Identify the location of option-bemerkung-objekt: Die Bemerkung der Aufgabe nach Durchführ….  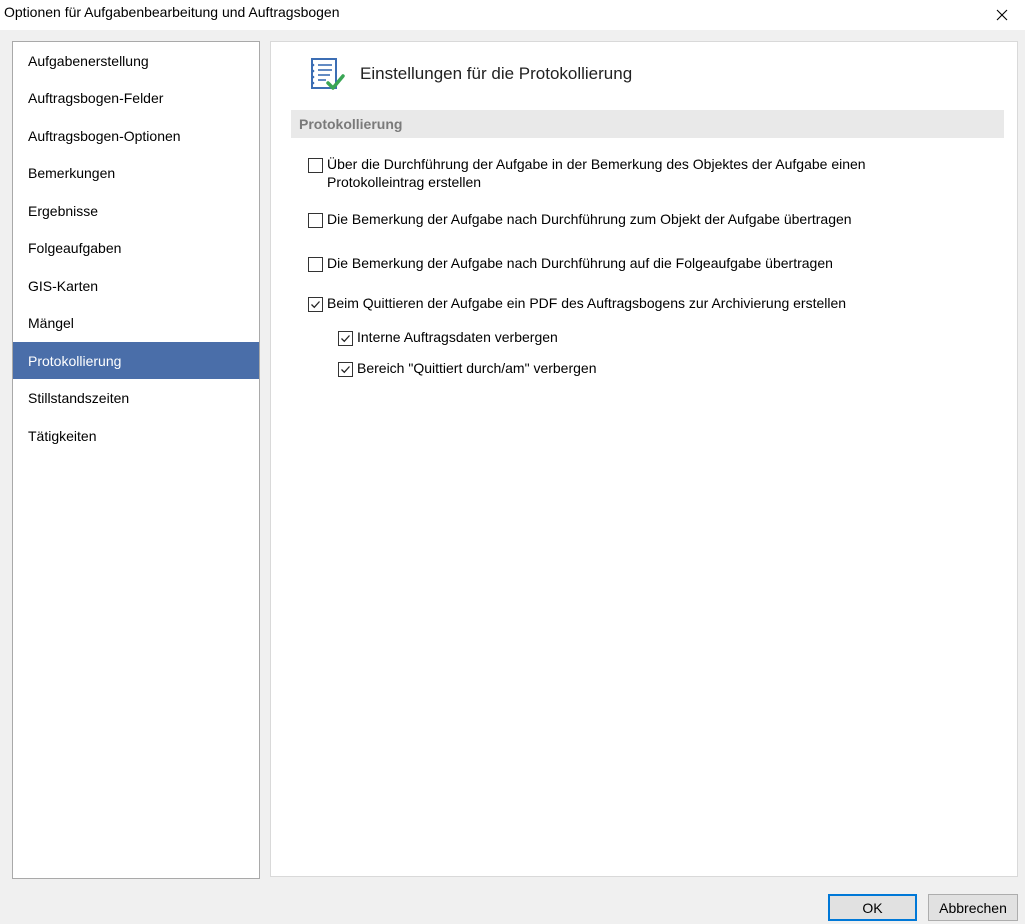
(580, 219).